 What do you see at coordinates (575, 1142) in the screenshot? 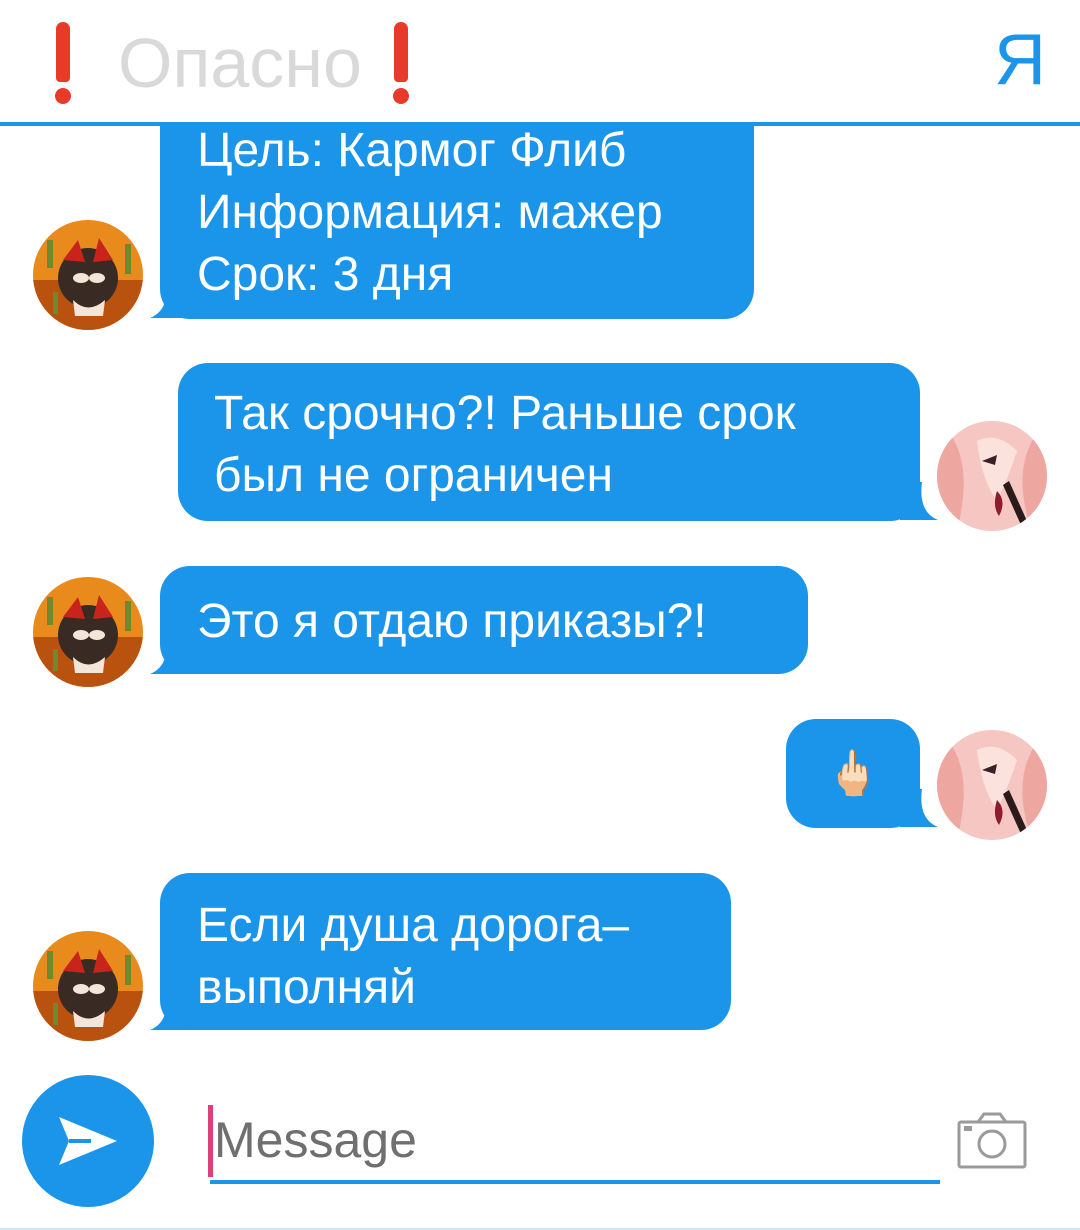
I see `message-input` at bounding box center [575, 1142].